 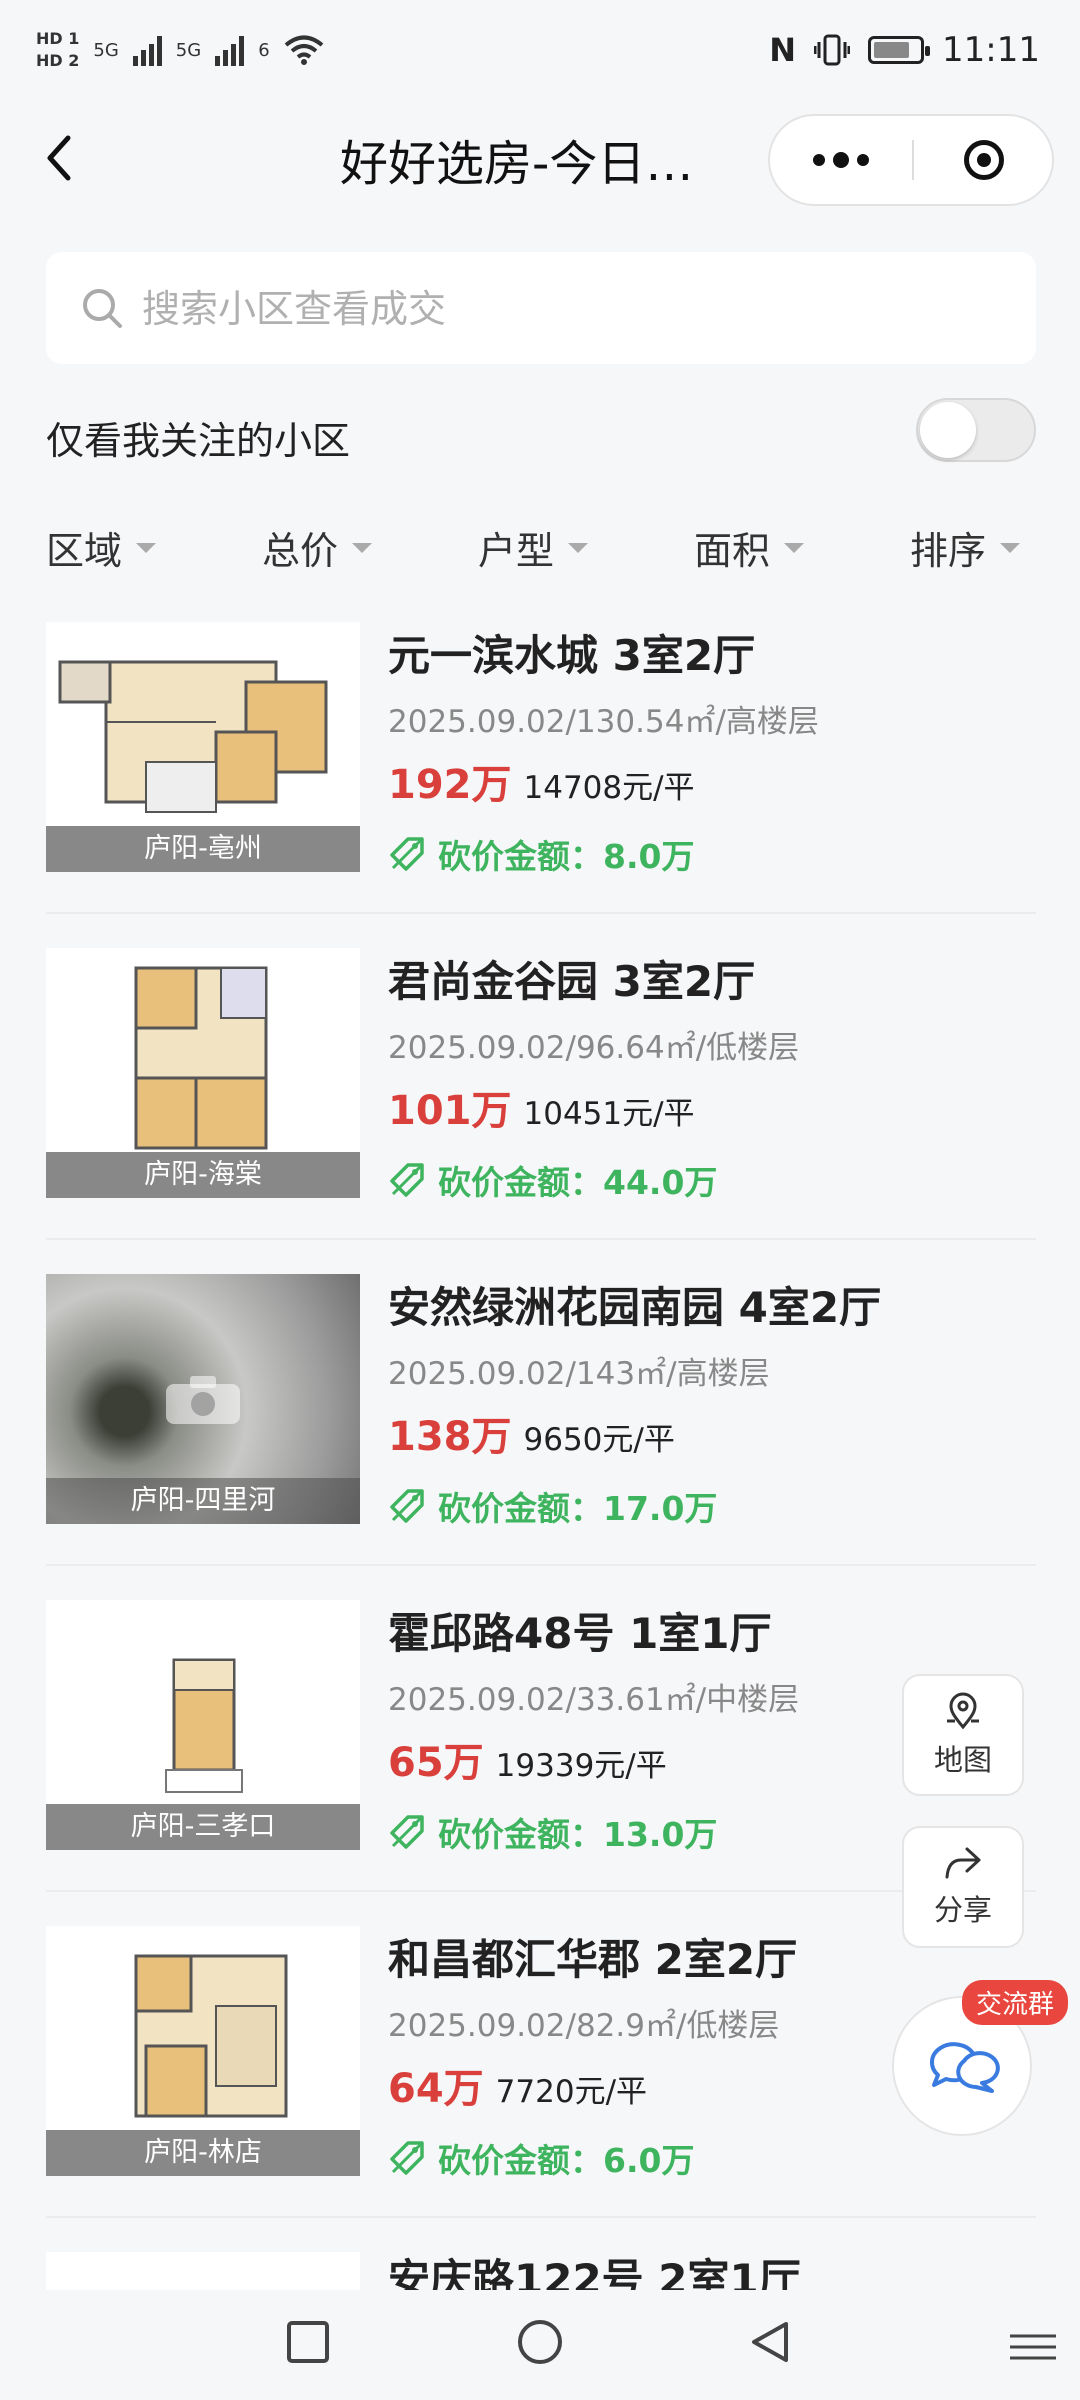 What do you see at coordinates (308, 2342) in the screenshot?
I see `recent-apps-icon` at bounding box center [308, 2342].